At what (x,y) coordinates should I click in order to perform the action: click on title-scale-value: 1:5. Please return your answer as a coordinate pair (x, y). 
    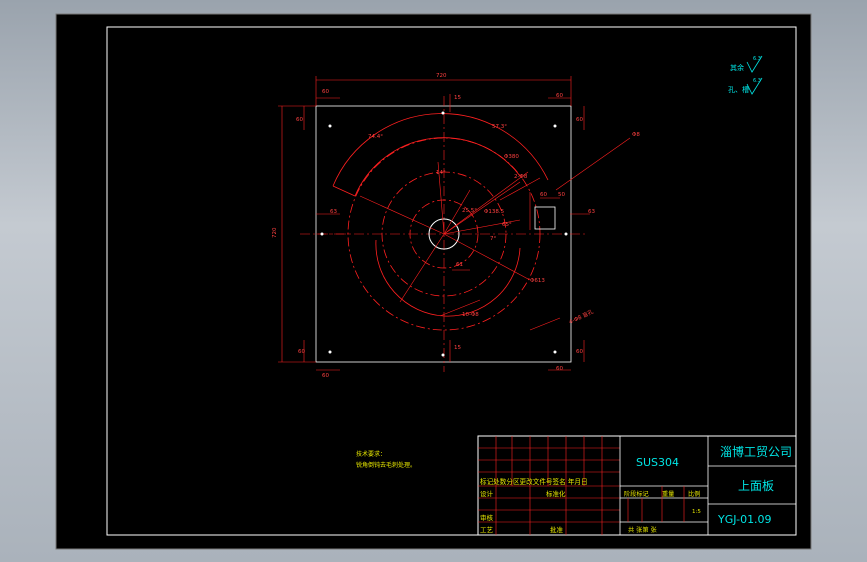
    Looking at the image, I should click on (696, 512).